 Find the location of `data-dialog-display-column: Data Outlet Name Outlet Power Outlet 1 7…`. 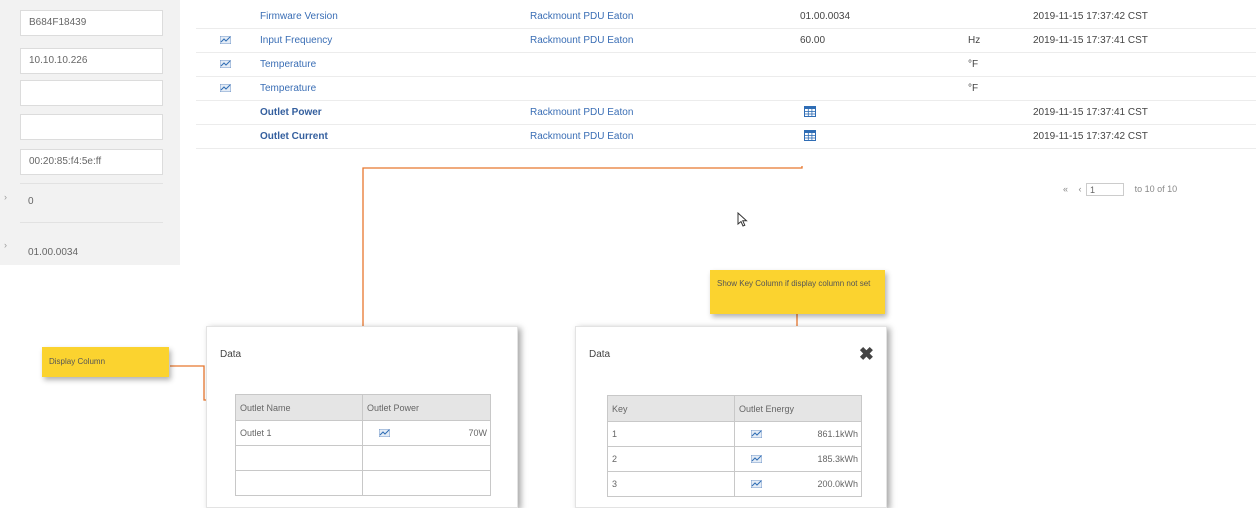

data-dialog-display-column: Data Outlet Name Outlet Power Outlet 1 7… is located at coordinates (362, 417).